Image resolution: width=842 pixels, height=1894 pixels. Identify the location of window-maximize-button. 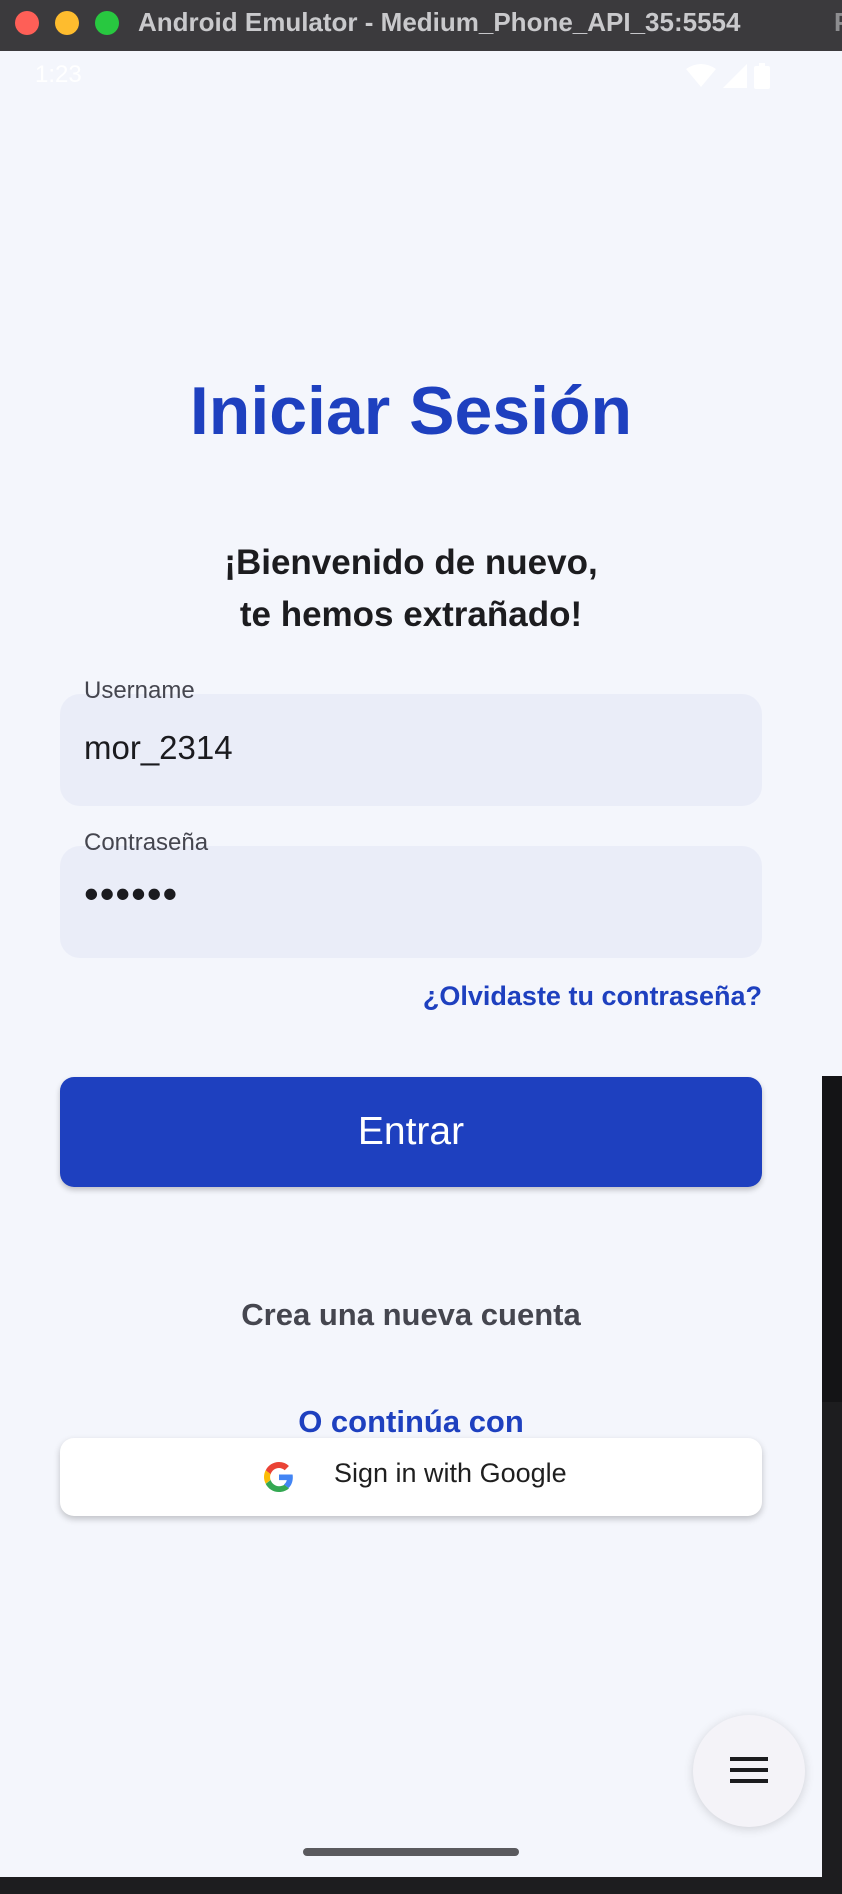
(107, 23).